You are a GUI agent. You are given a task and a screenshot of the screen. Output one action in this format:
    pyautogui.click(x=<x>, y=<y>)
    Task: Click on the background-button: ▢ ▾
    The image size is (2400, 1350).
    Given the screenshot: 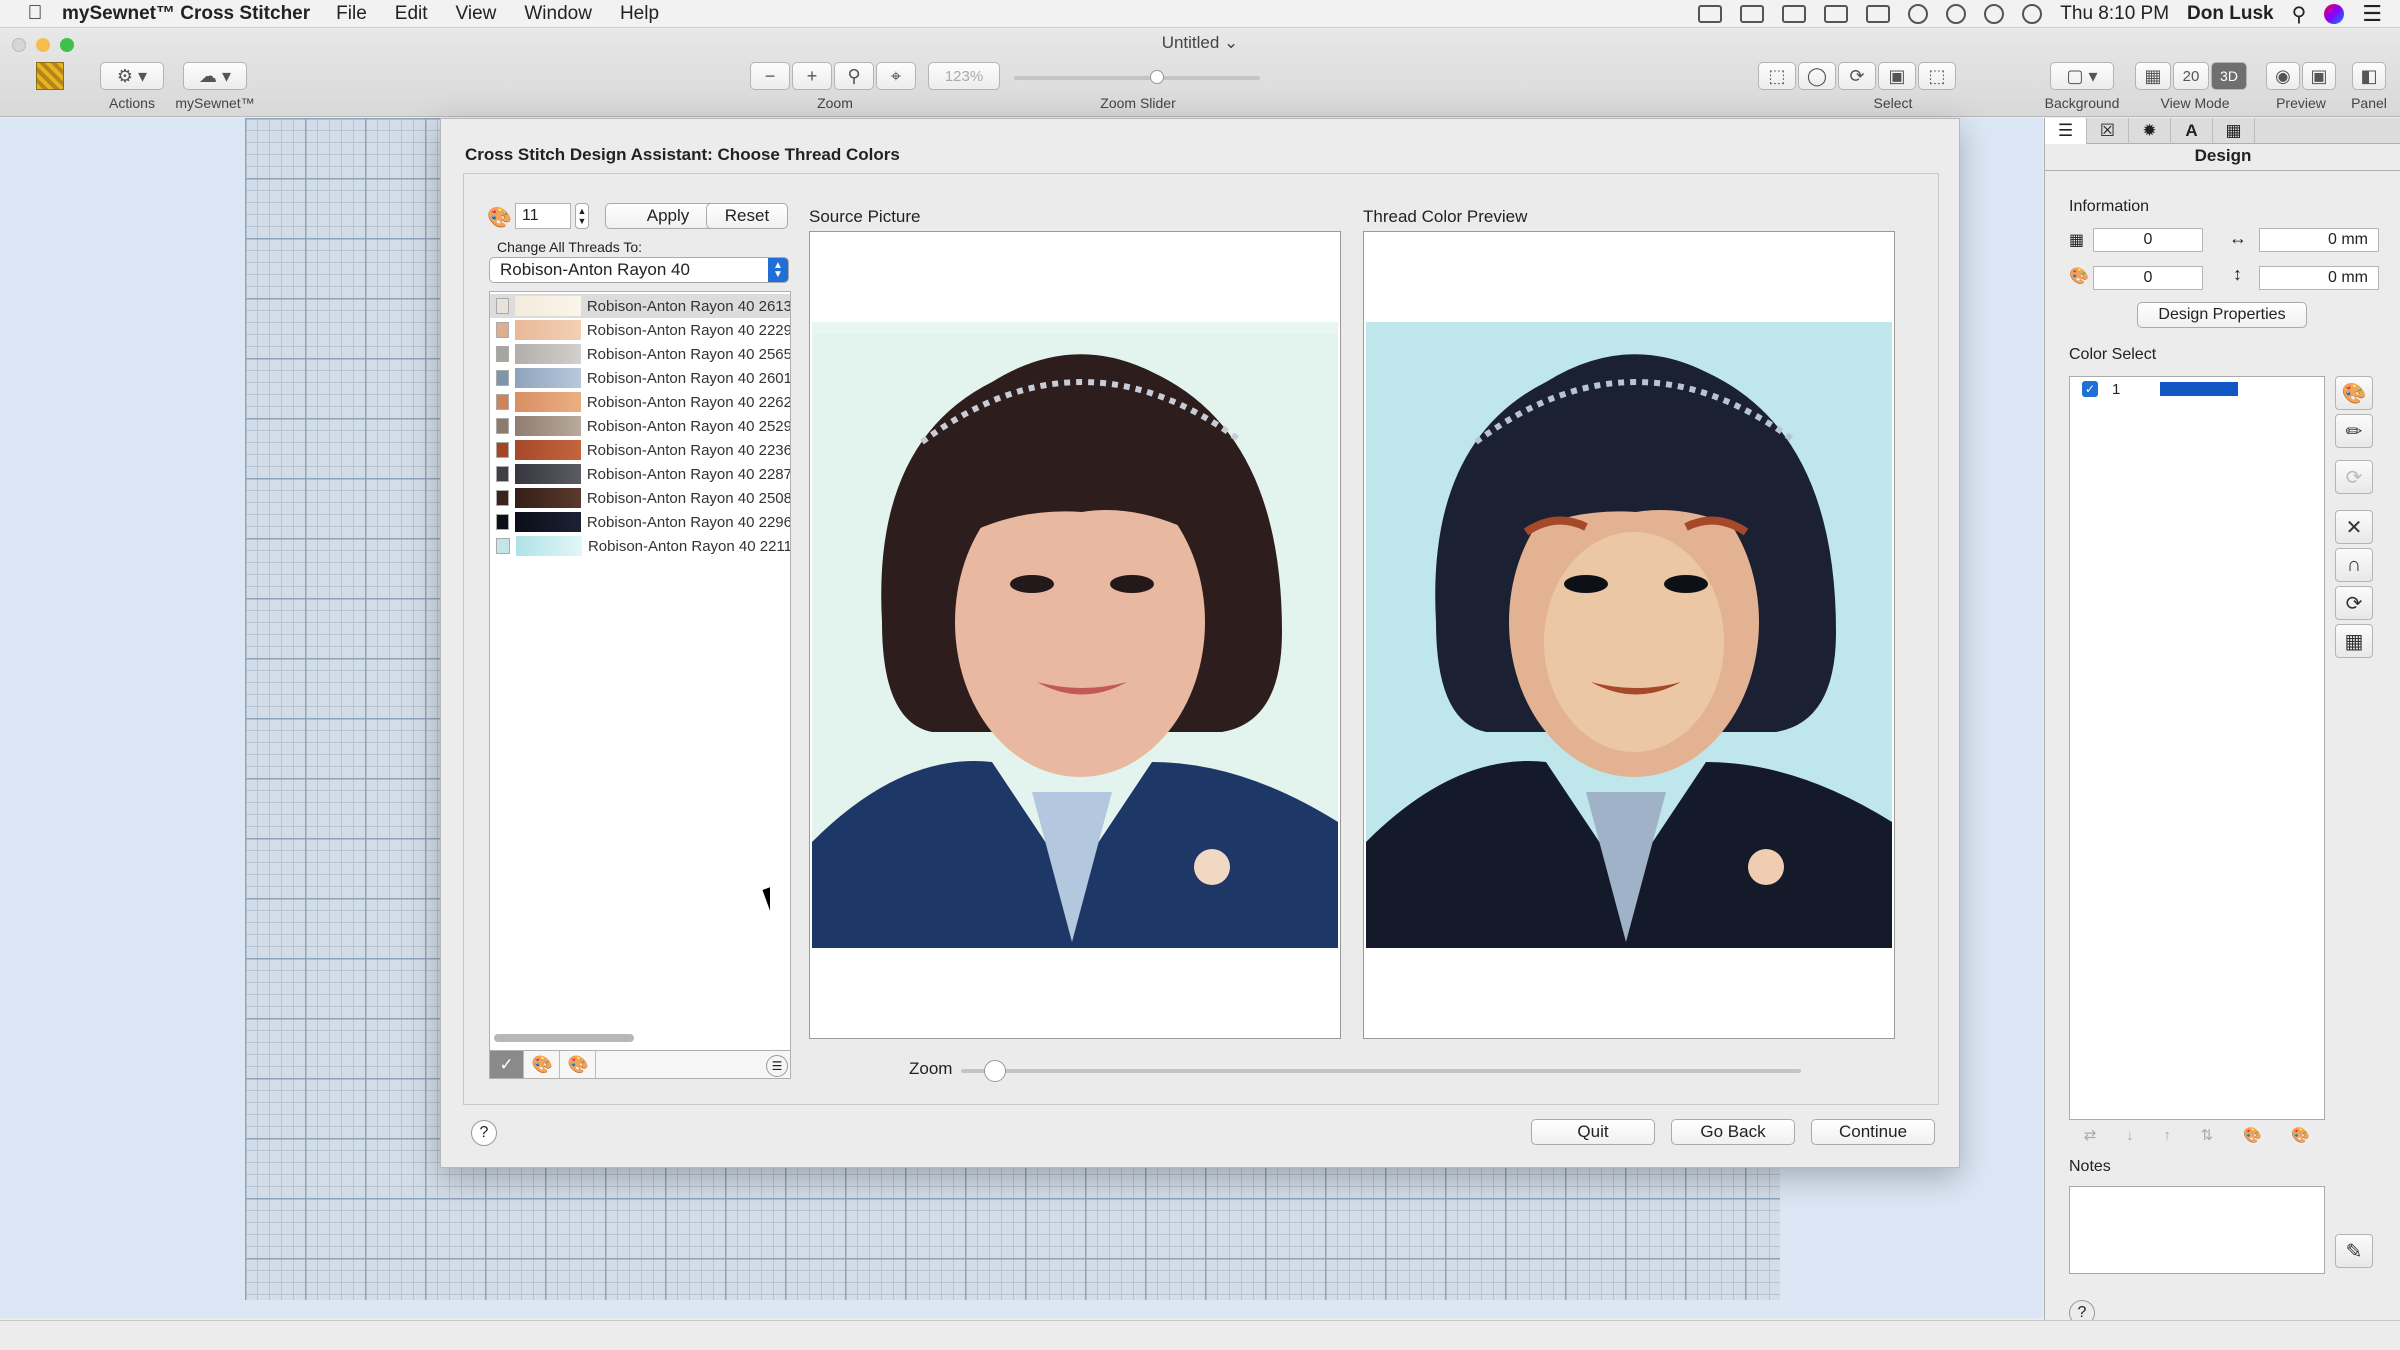 What is the action you would take?
    pyautogui.click(x=2082, y=76)
    